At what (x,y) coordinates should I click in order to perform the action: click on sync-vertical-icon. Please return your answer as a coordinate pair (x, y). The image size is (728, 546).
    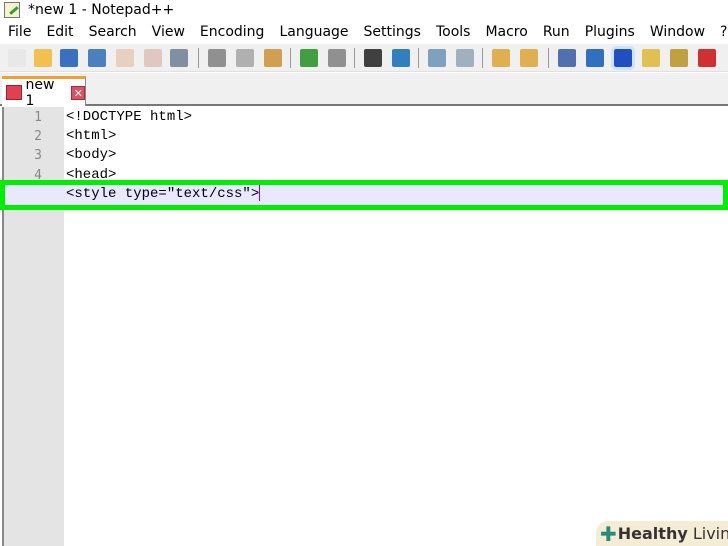
    Looking at the image, I should click on (501, 58).